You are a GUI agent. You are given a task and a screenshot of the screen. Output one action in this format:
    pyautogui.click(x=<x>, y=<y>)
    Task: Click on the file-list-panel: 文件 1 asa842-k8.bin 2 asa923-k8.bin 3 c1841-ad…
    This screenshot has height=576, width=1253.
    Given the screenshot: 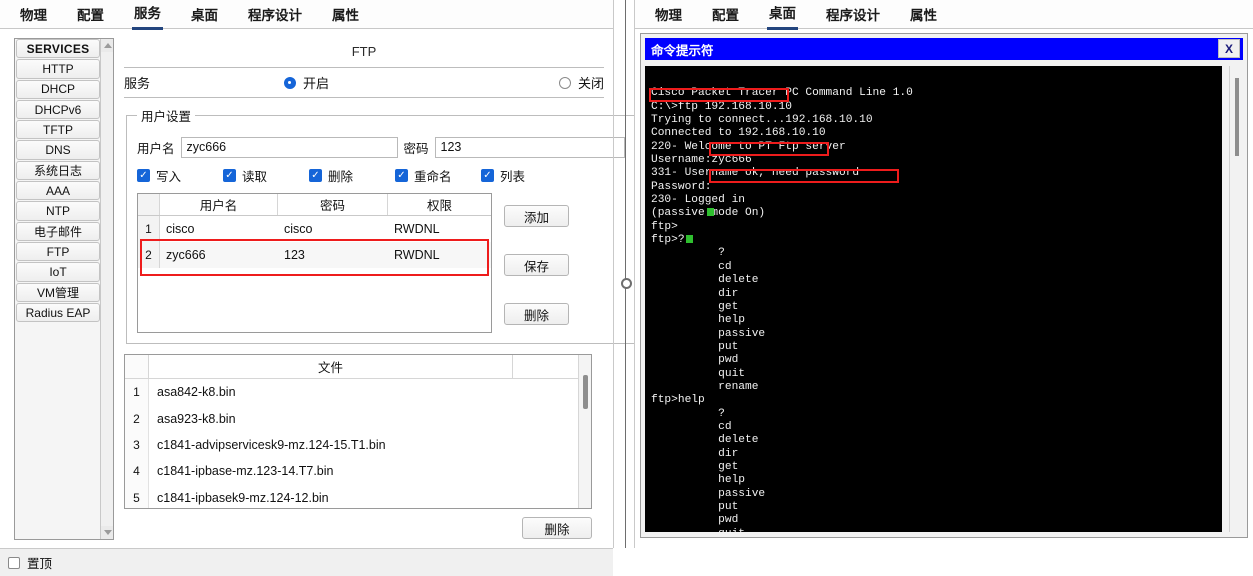 What is the action you would take?
    pyautogui.click(x=358, y=431)
    